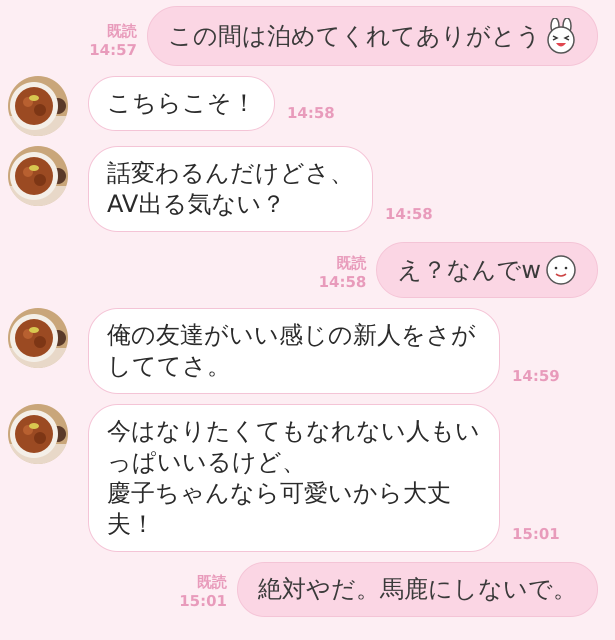 This screenshot has width=615, height=640. Describe the element at coordinates (536, 376) in the screenshot. I see `message-time: 14:59` at that location.